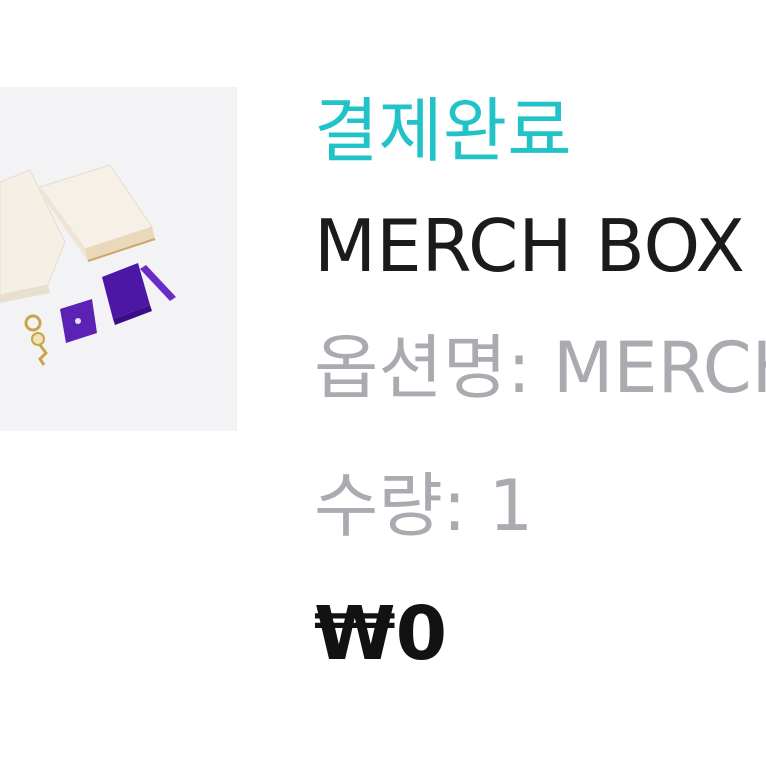 The height and width of the screenshot is (766, 766). I want to click on product-name: MERCH BOX, so click(529, 246).